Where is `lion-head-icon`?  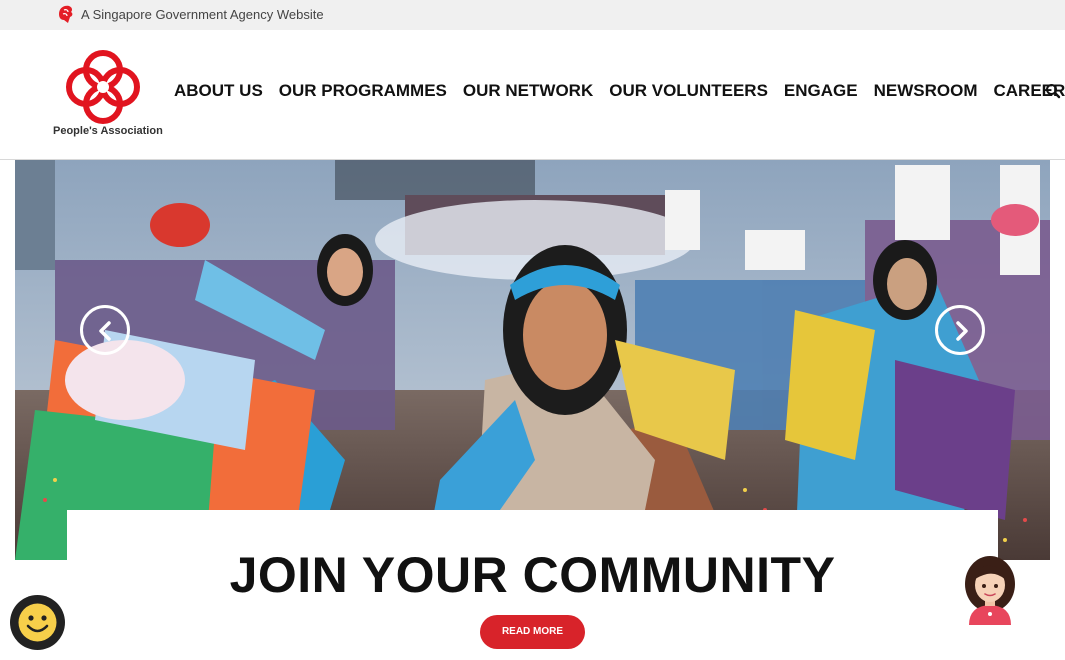 lion-head-icon is located at coordinates (66, 14).